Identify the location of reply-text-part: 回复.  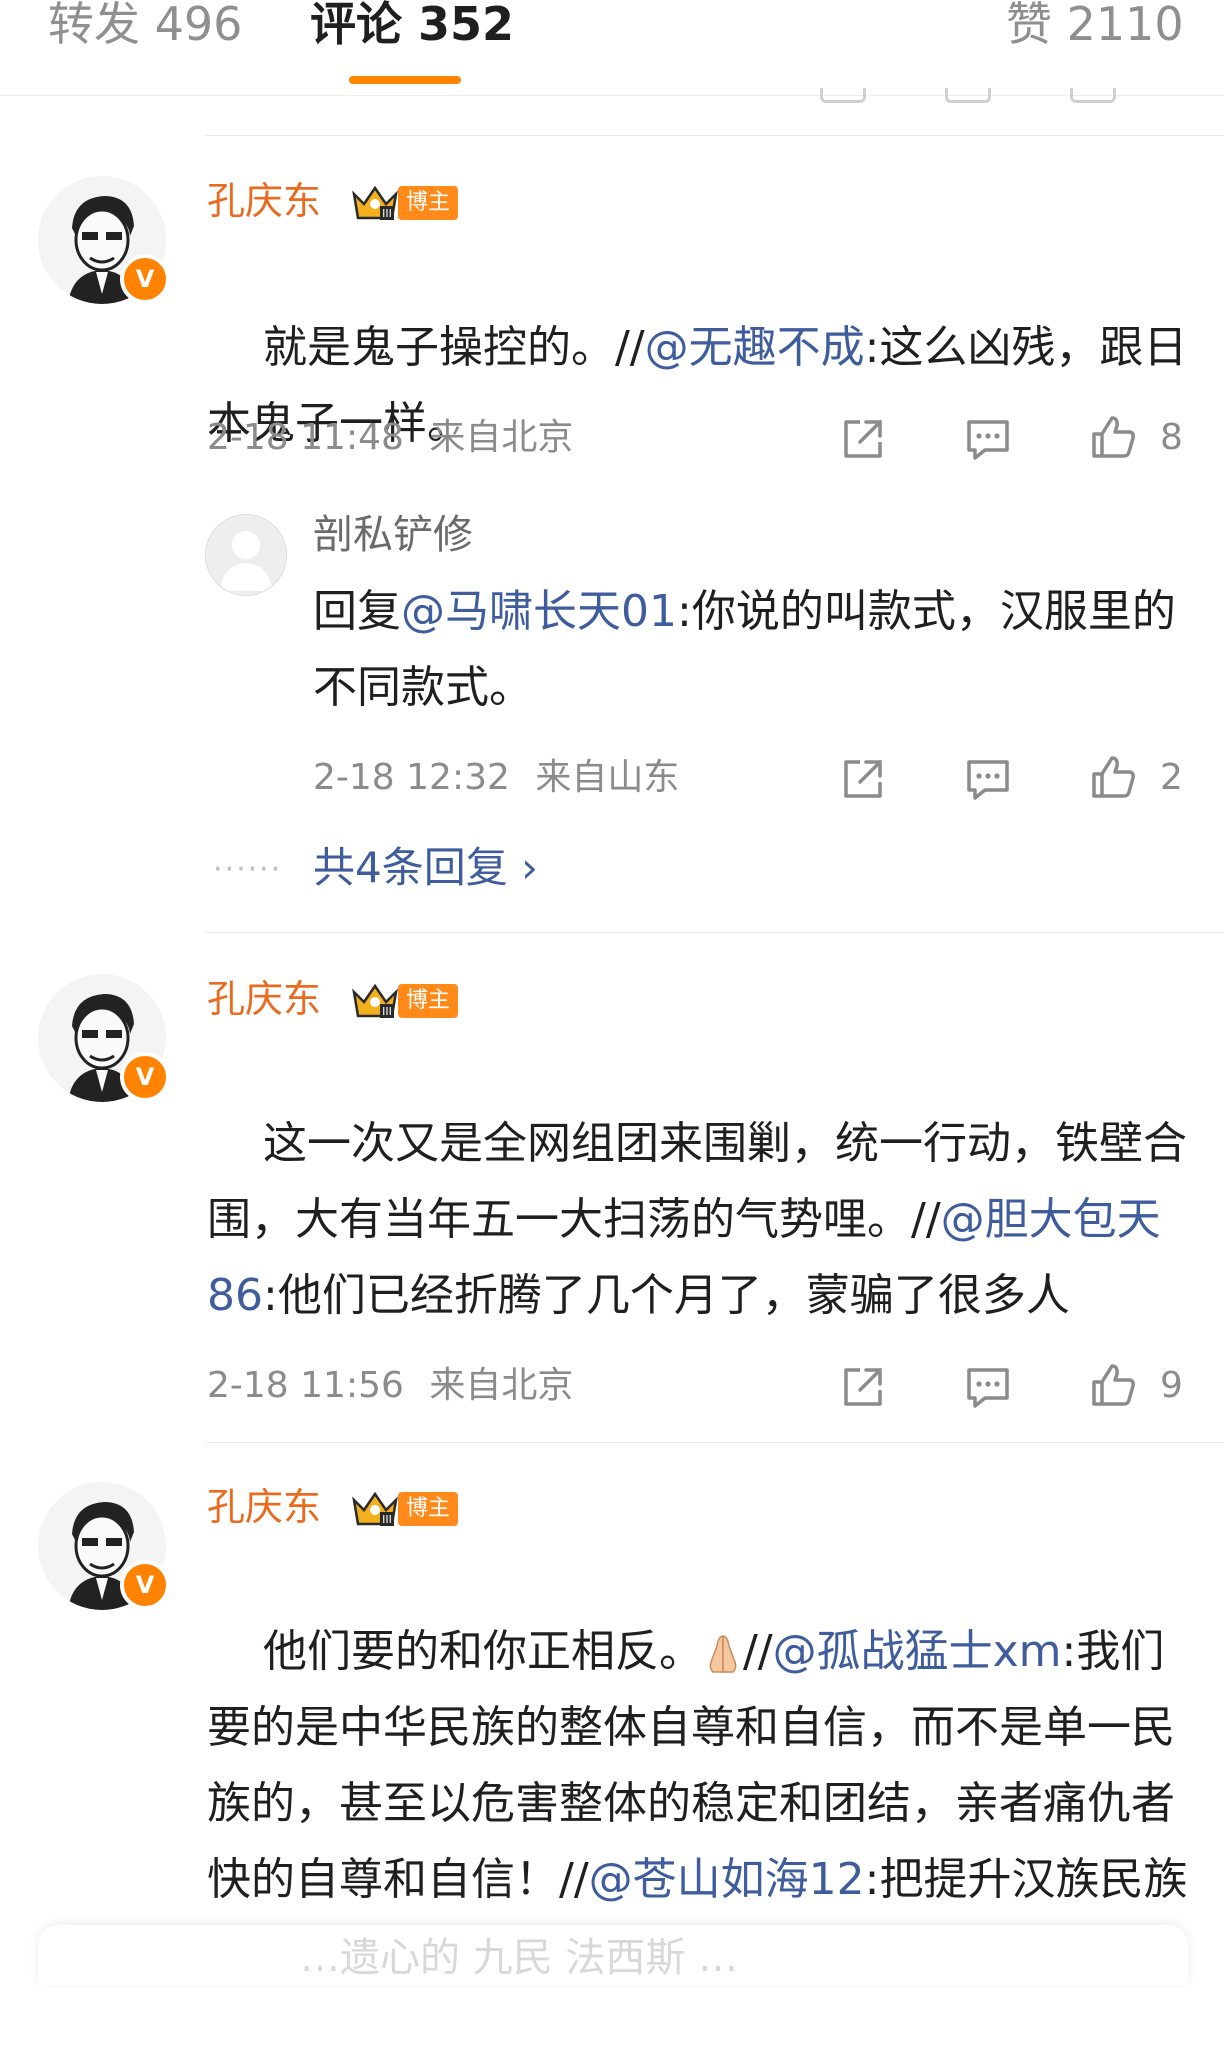
(357, 611).